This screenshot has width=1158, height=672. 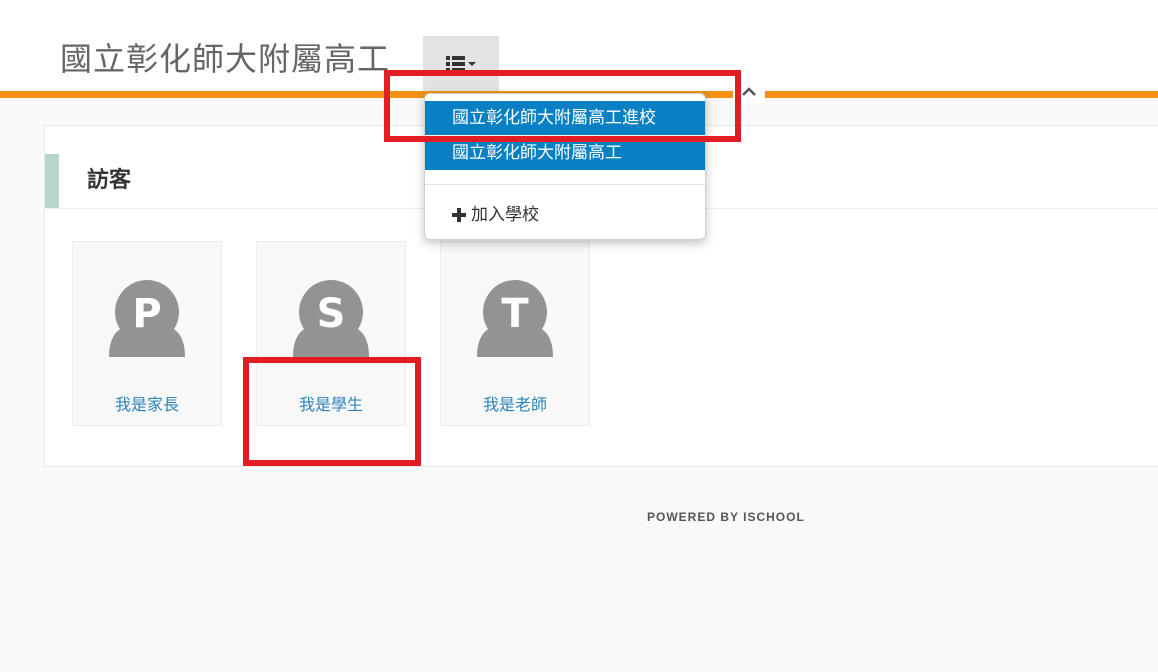 What do you see at coordinates (331, 314) in the screenshot?
I see `avatar-letter: S` at bounding box center [331, 314].